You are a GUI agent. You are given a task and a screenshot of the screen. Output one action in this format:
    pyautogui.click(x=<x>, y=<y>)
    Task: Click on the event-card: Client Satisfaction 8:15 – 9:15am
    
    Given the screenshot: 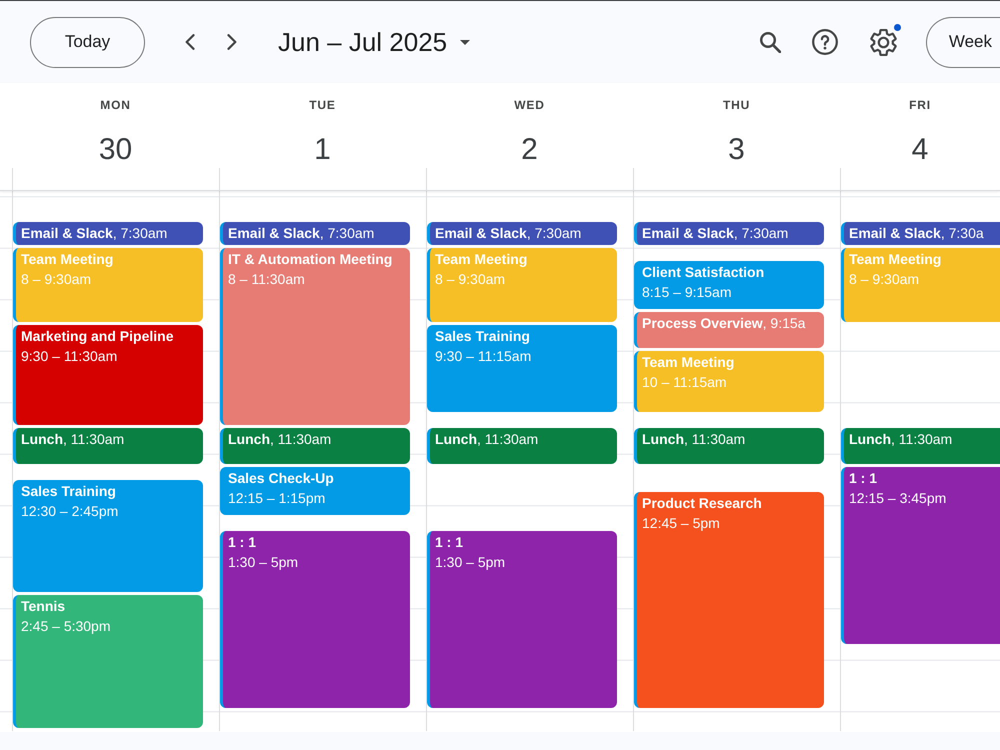 What is the action you would take?
    pyautogui.click(x=729, y=285)
    